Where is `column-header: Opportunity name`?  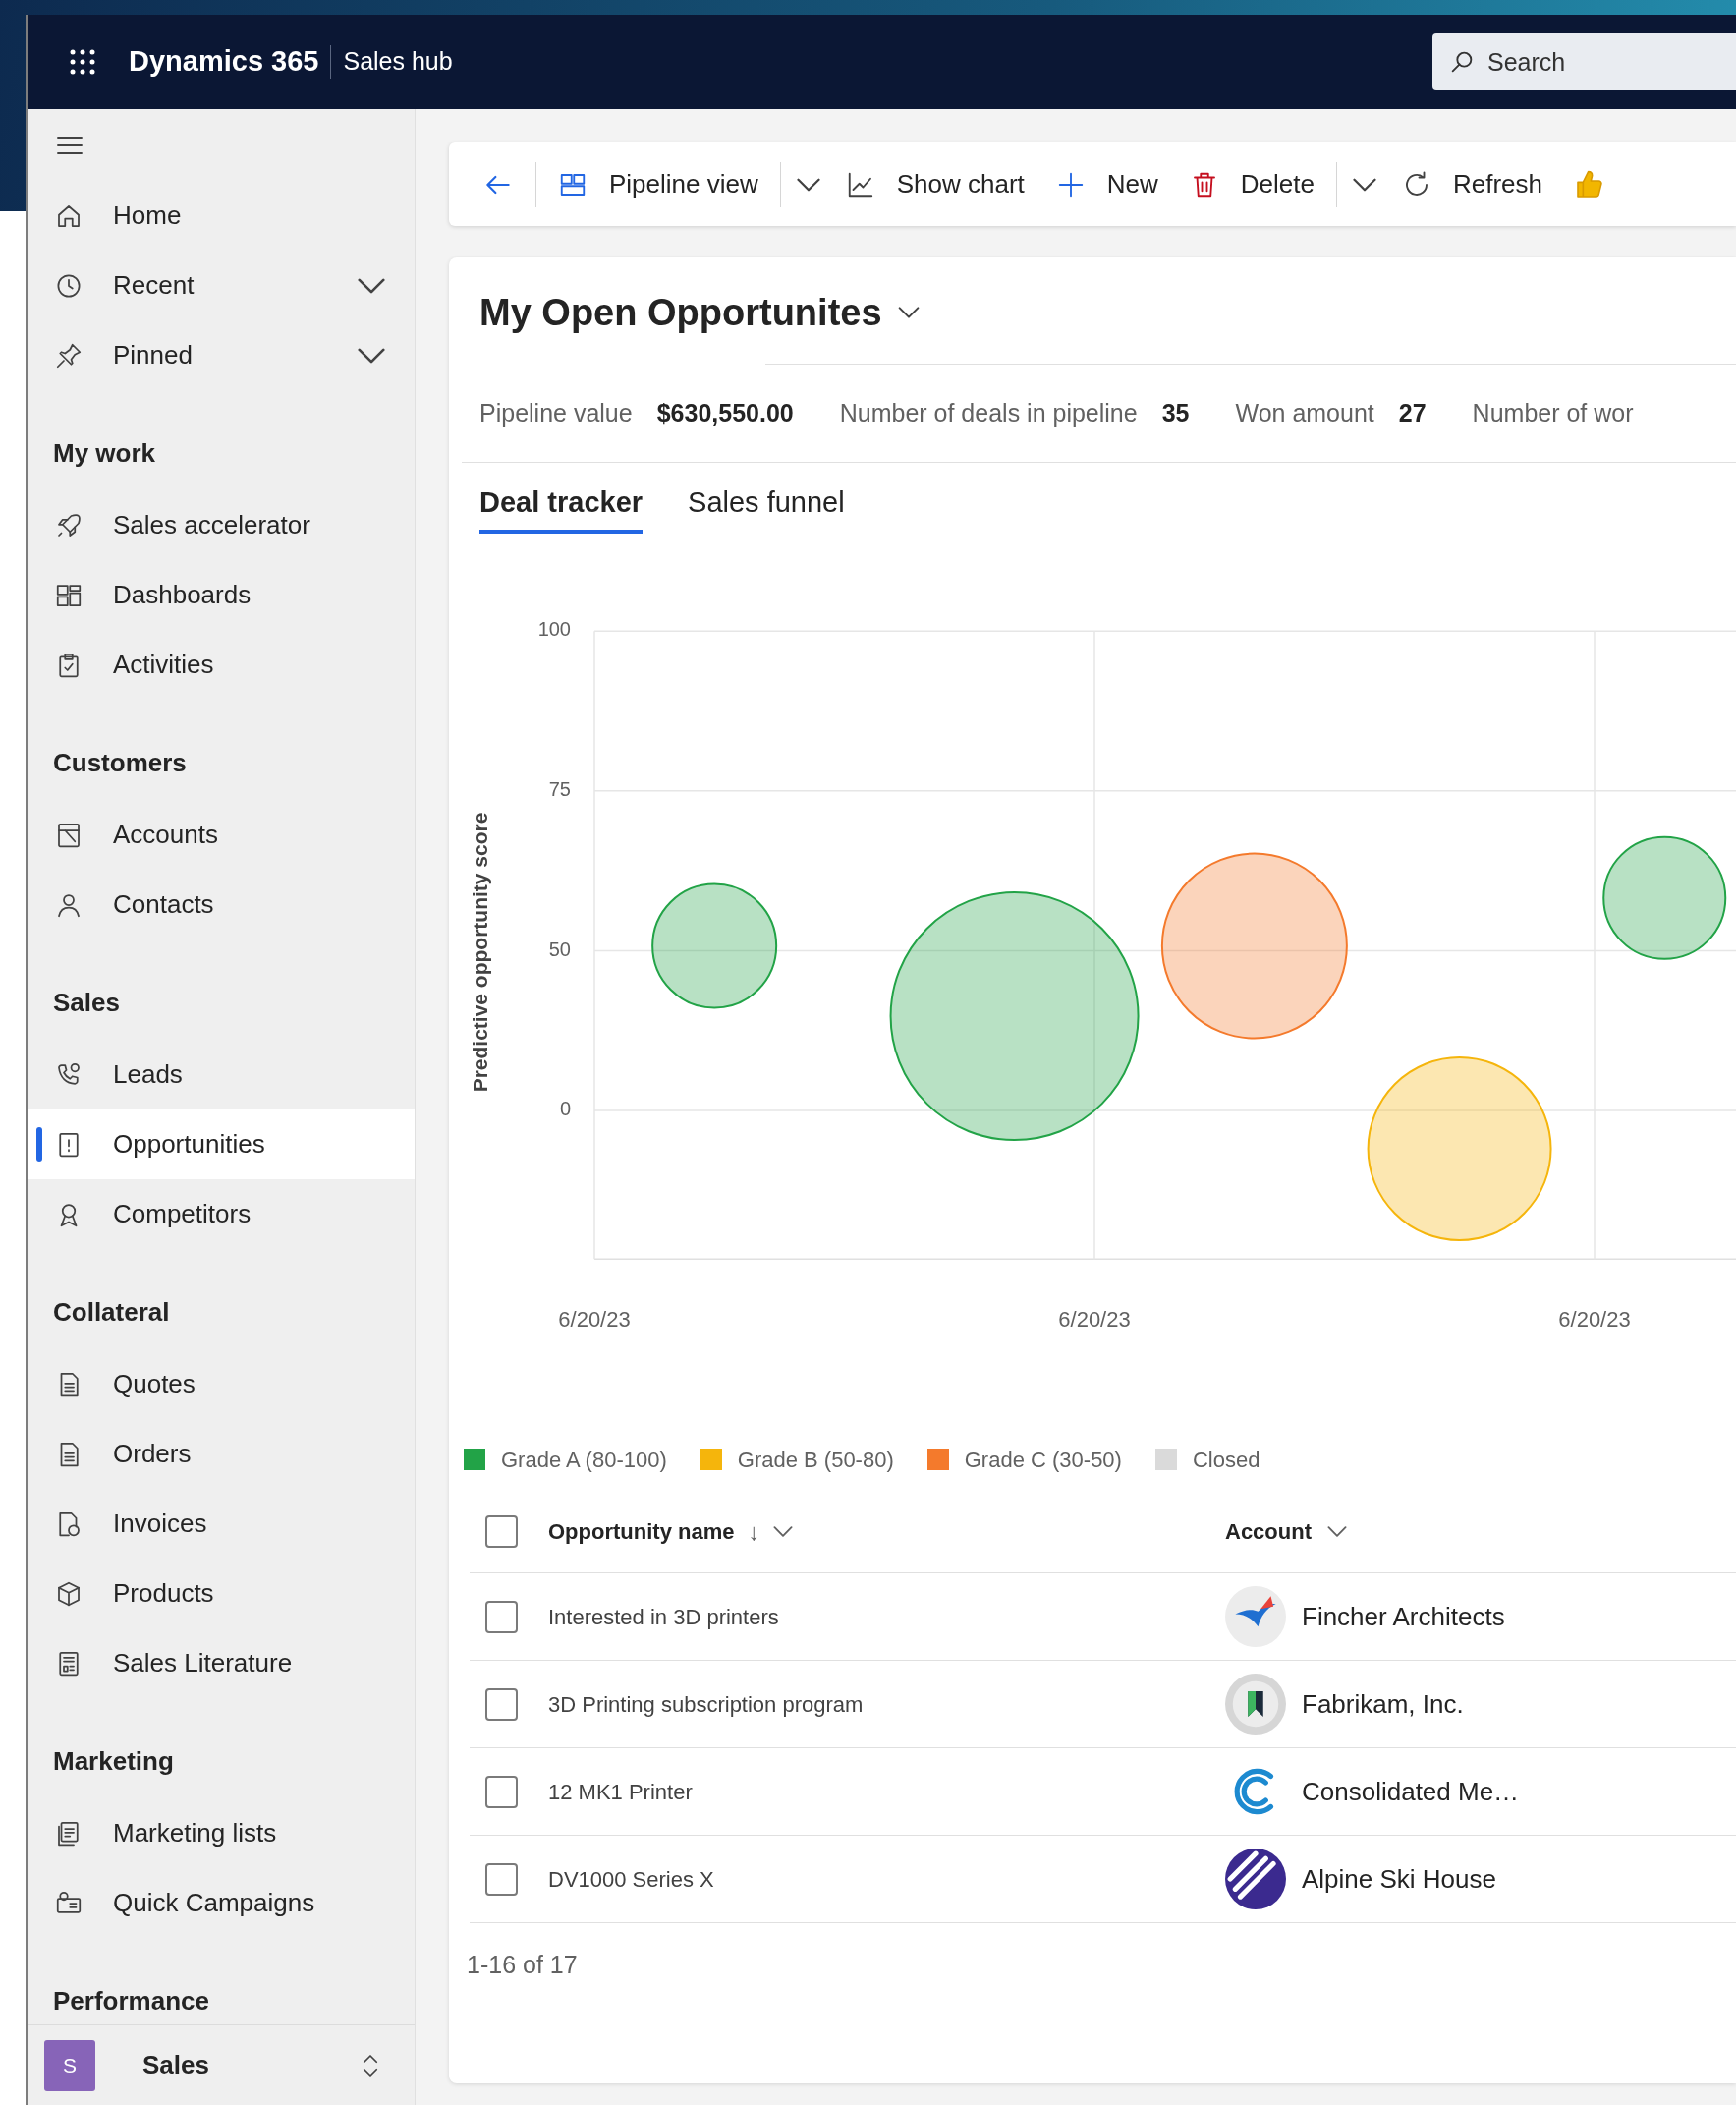
column-header: Opportunity name is located at coordinates (641, 1531).